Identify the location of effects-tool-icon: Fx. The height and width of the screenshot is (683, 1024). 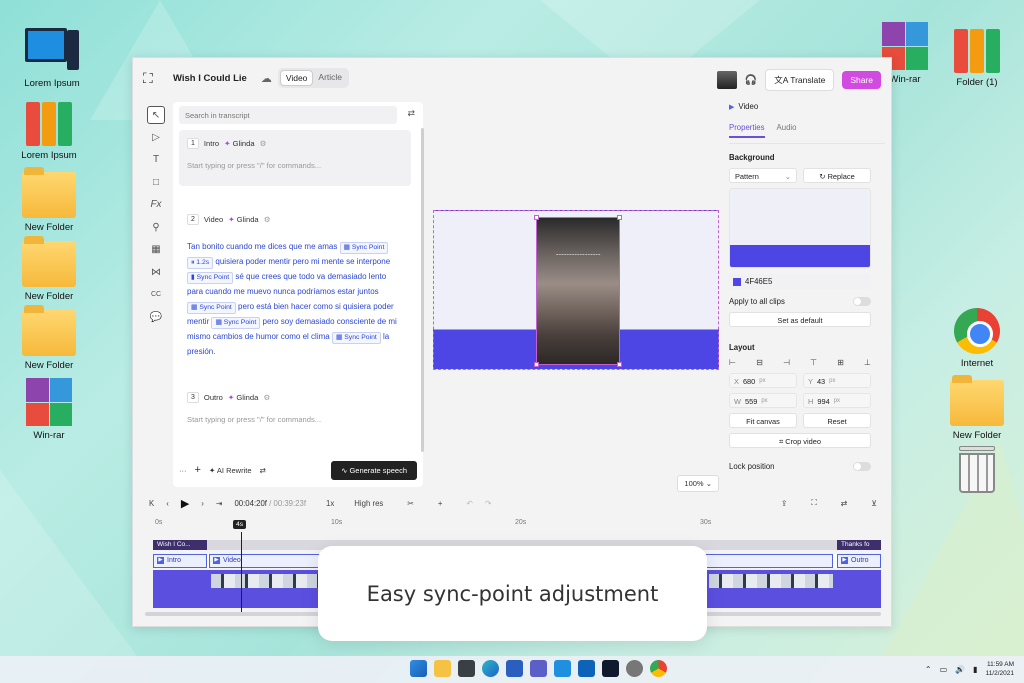
(156, 205).